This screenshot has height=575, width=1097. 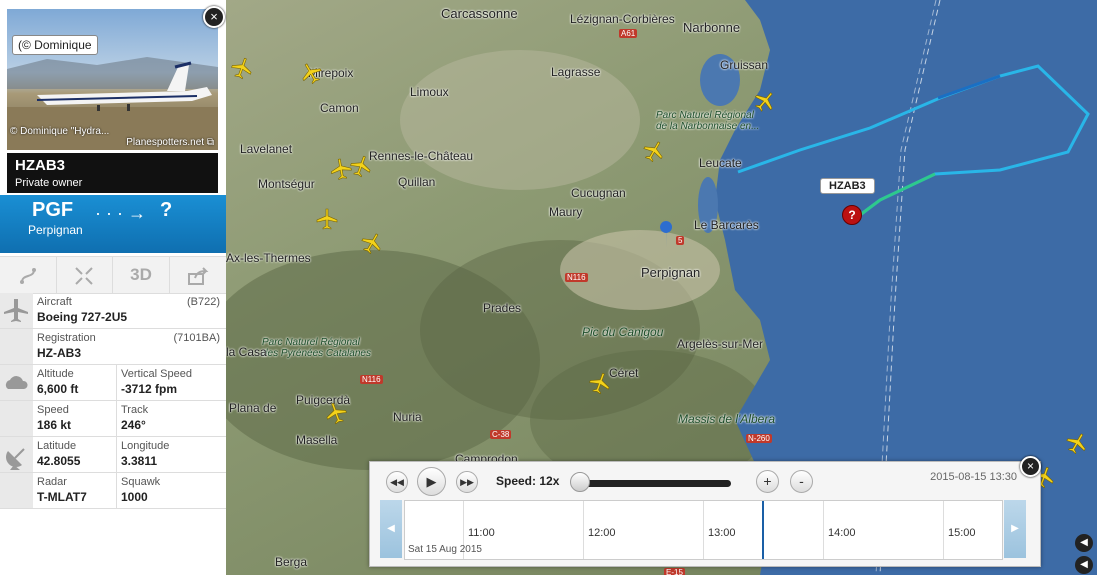 What do you see at coordinates (40, 165) in the screenshot?
I see `callsign: HZAB3` at bounding box center [40, 165].